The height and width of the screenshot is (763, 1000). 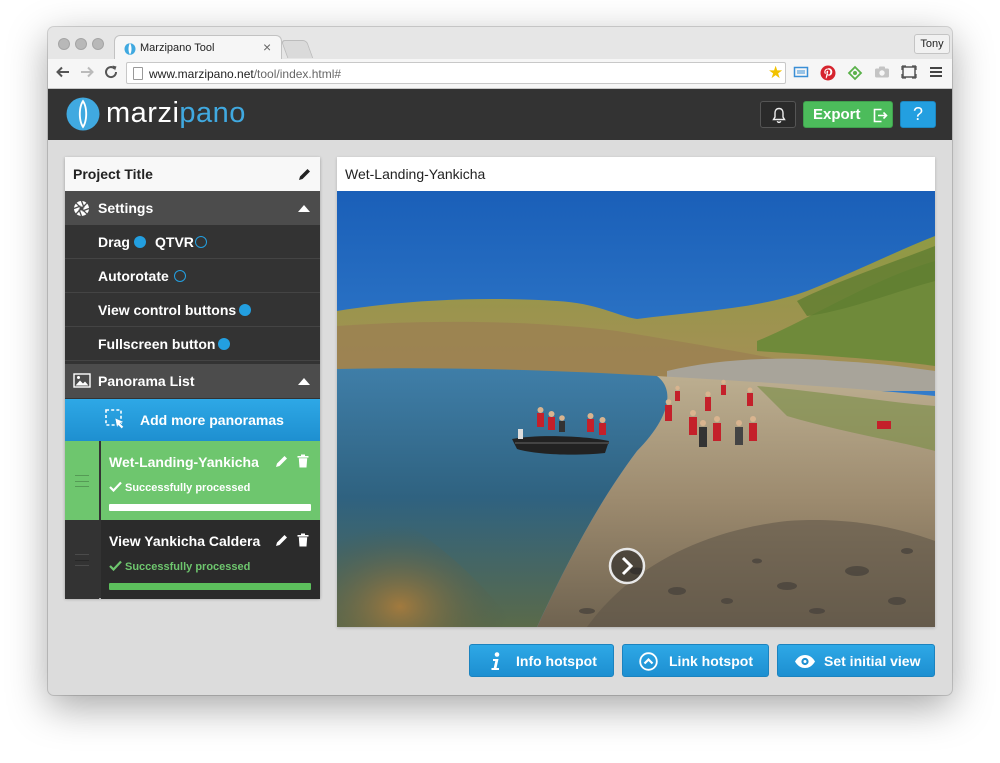 What do you see at coordinates (456, 73) in the screenshot?
I see `address-bar: www.marzipano.net/tool/index.html# ★` at bounding box center [456, 73].